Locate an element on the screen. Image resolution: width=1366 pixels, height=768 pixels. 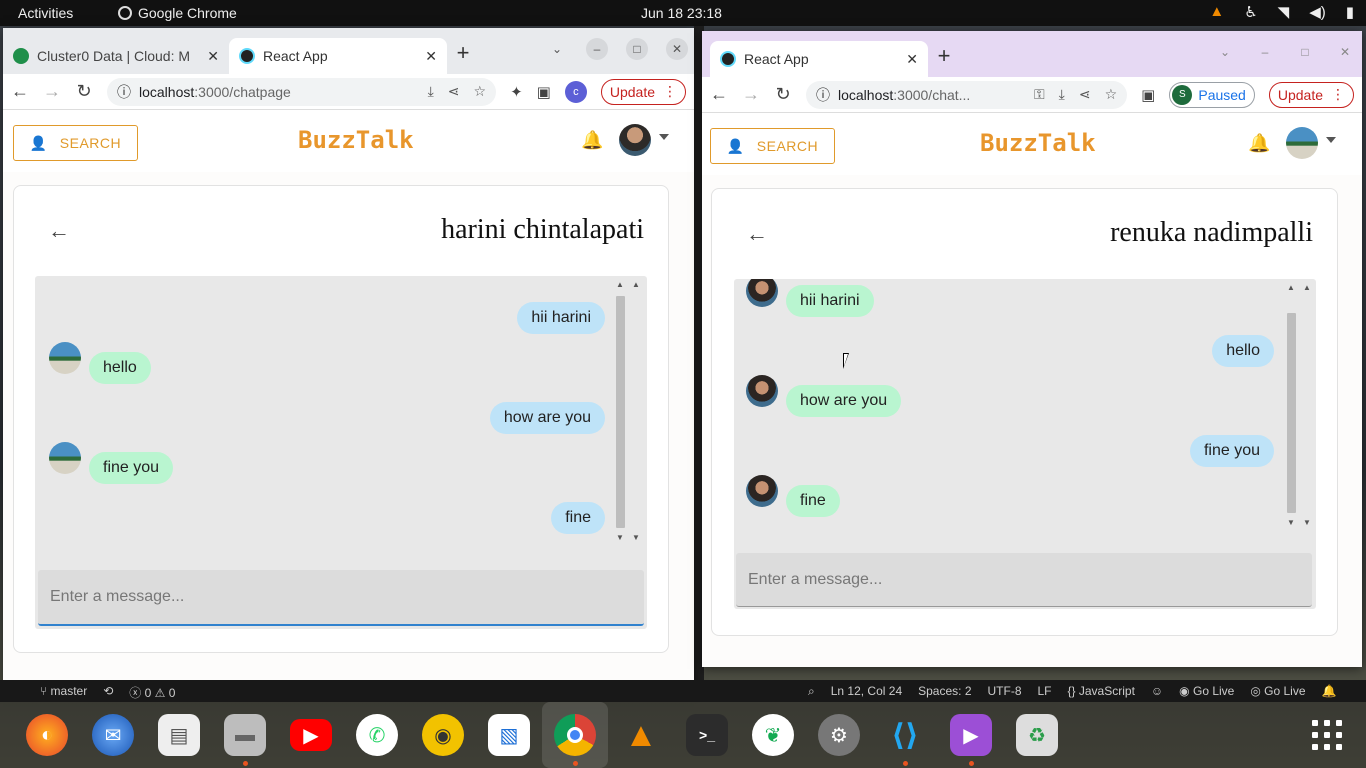
vlc-icon: ▲ is located at coordinates (641, 735).